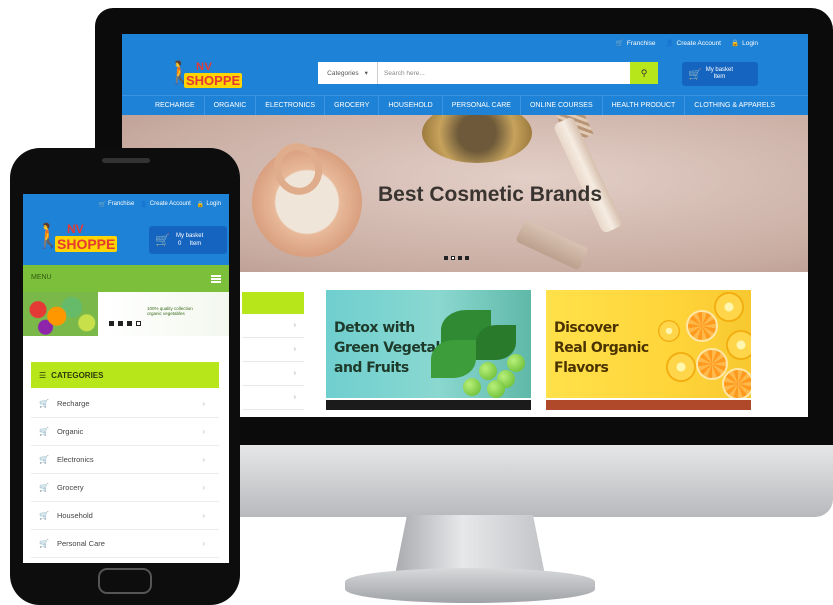 The image size is (833, 605). I want to click on nav-item-online-courses: ONLINE COURSES, so click(562, 105).